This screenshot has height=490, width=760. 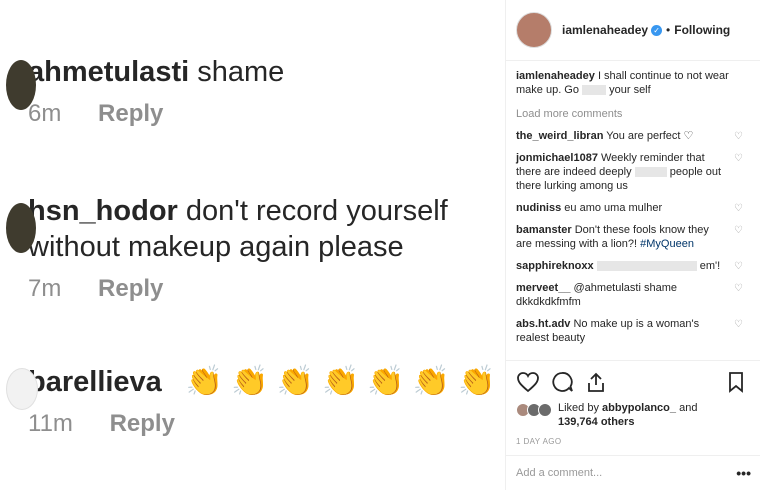 I want to click on comment-text: em'!, so click(x=710, y=266).